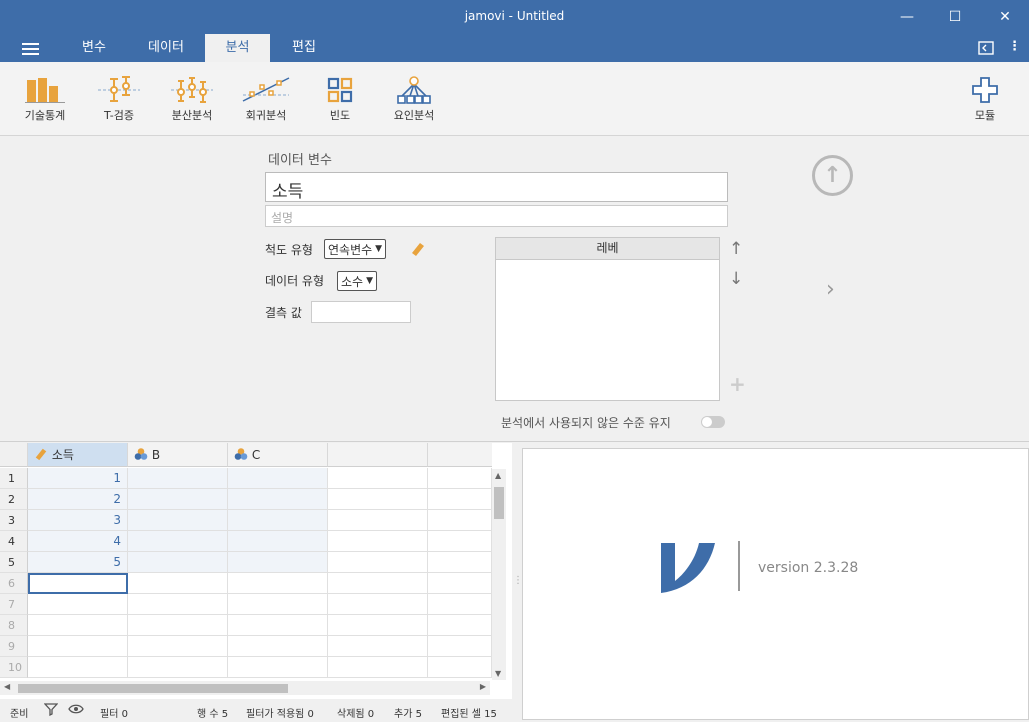  Describe the element at coordinates (830, 289) in the screenshot. I see `next-variable-chevron-icon: ›` at that location.